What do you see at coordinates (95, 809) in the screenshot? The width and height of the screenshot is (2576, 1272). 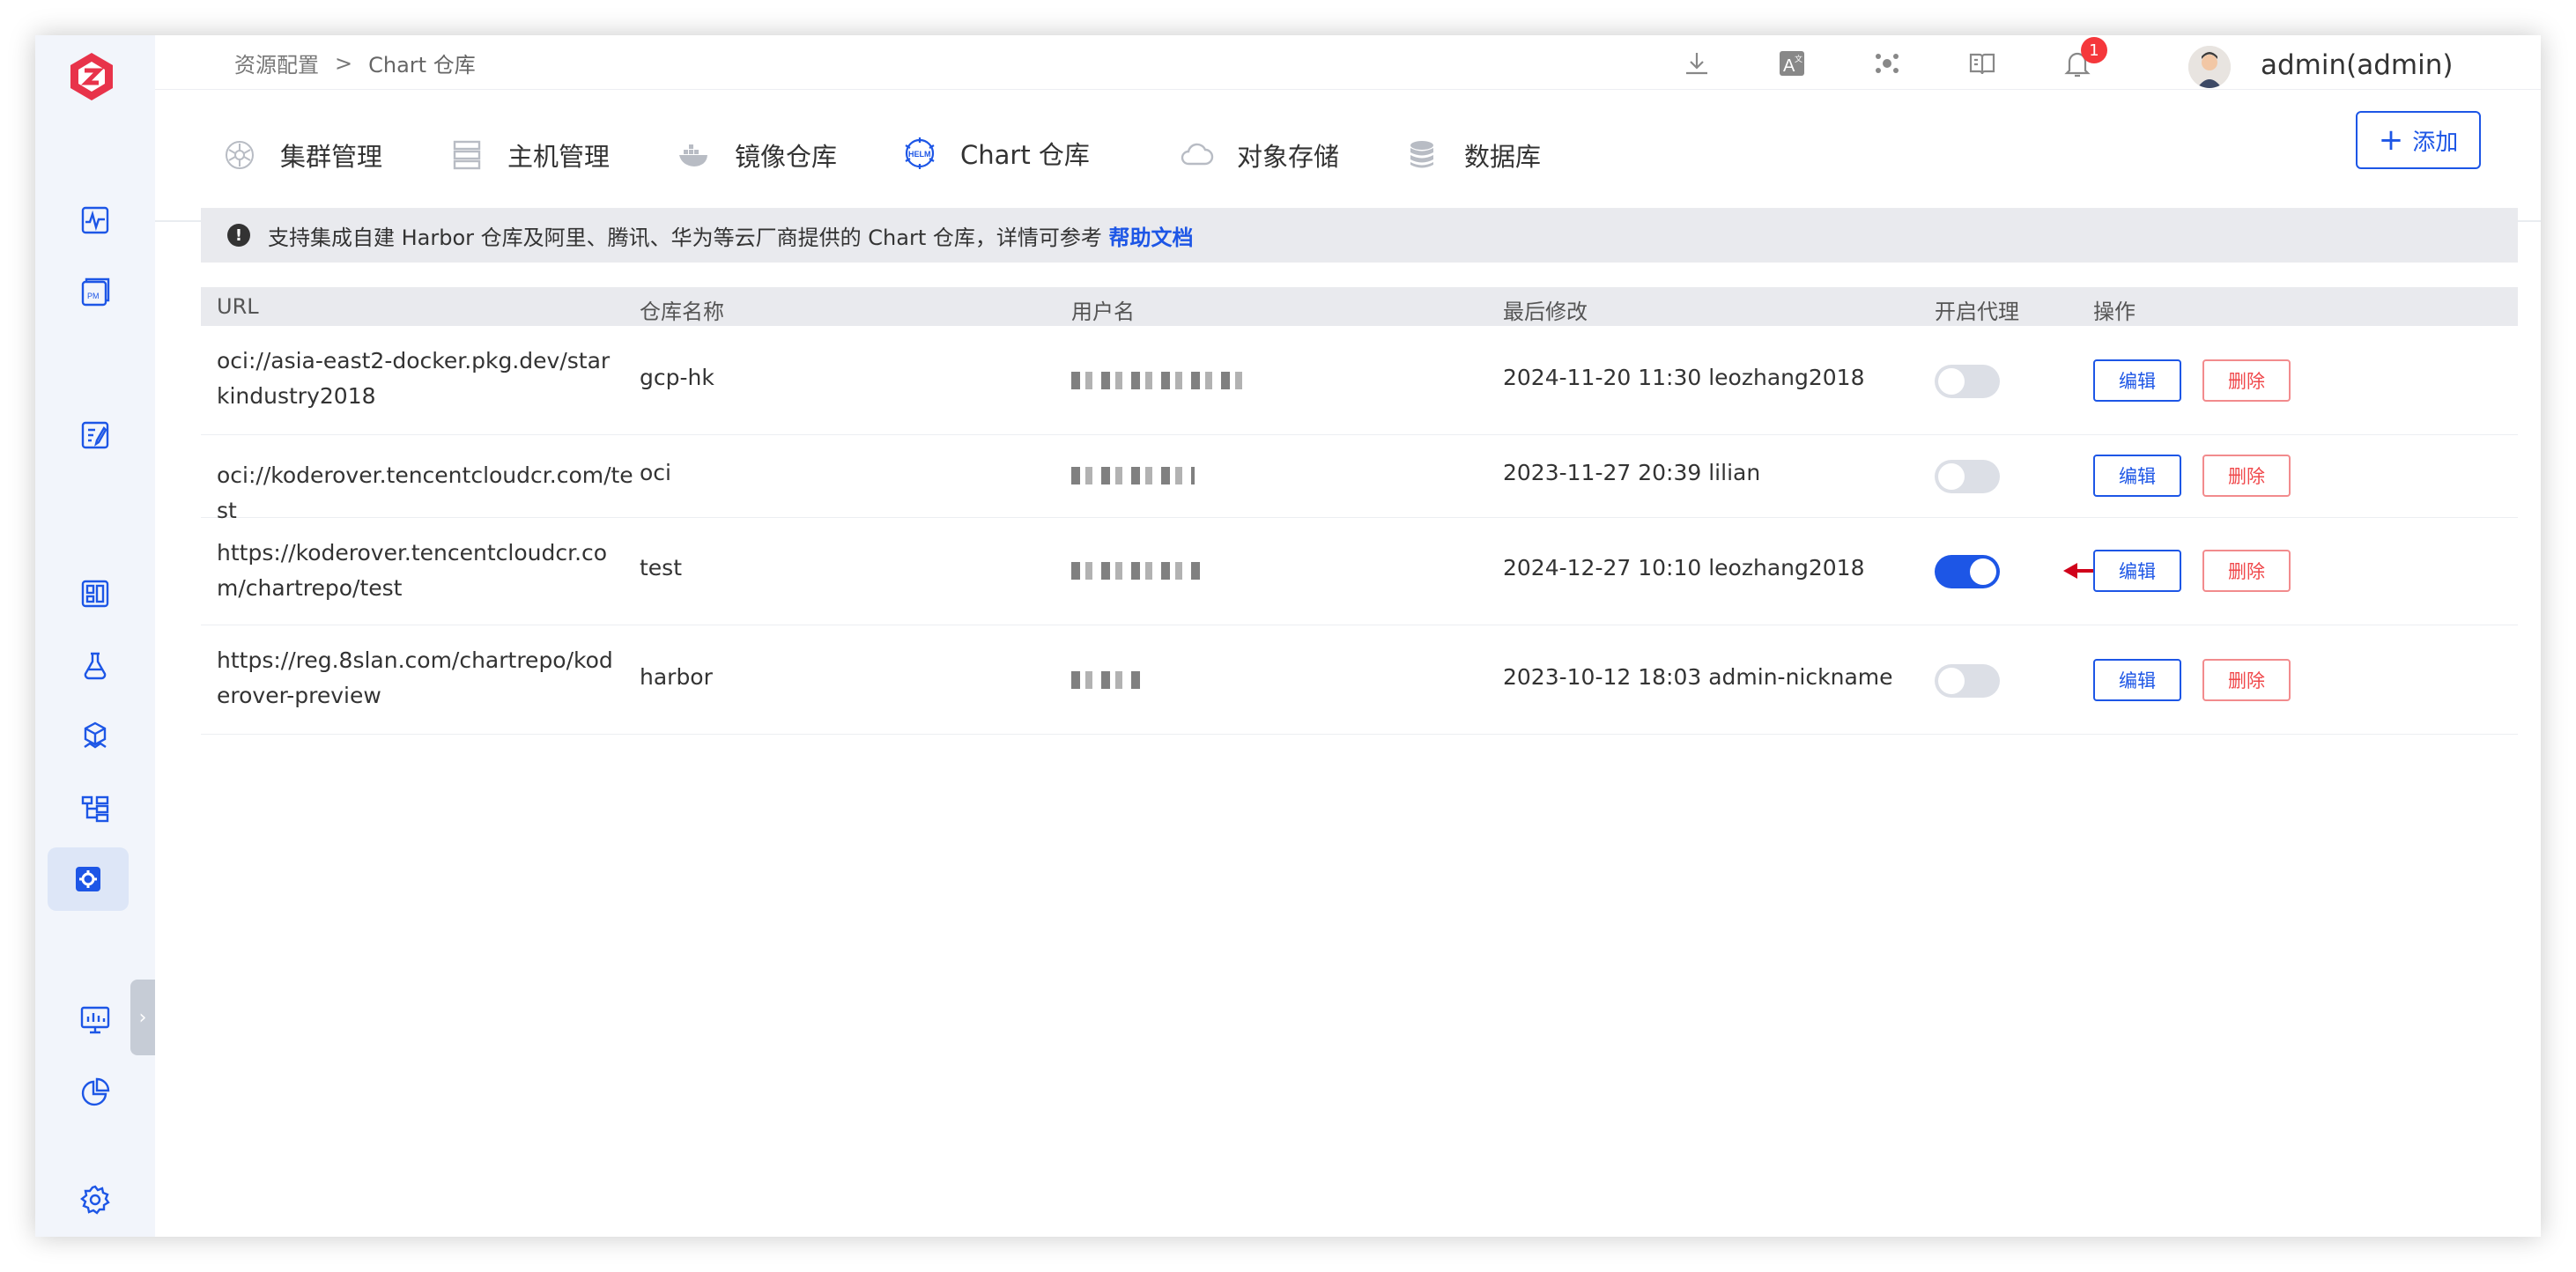 I see `workflow-tree-icon` at bounding box center [95, 809].